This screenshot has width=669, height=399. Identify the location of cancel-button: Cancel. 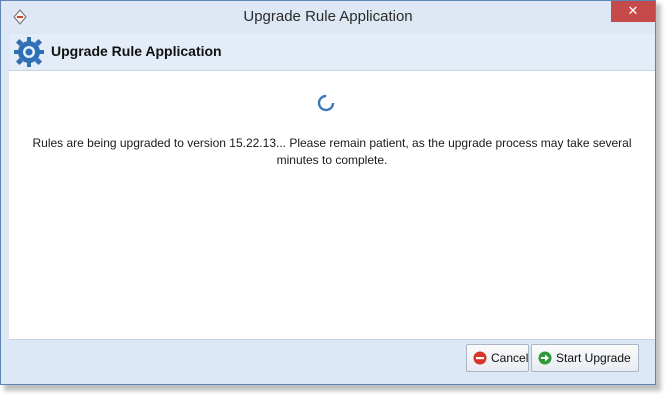
(497, 358).